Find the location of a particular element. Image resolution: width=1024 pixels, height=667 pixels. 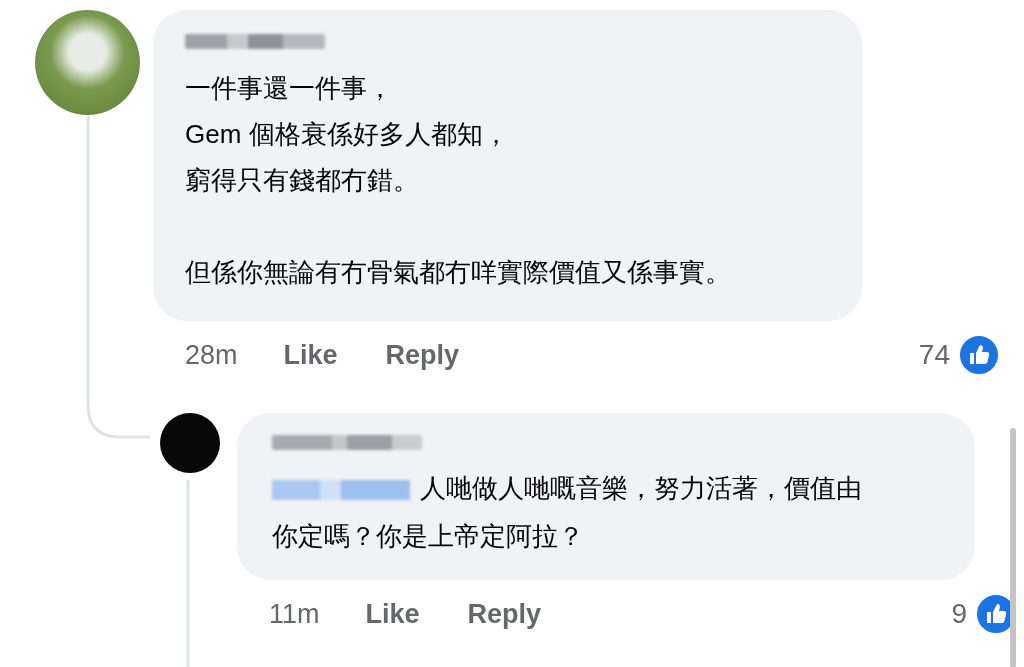

reply-text-line: 你定嗎？你是上帝定阿拉？ is located at coordinates (428, 536).